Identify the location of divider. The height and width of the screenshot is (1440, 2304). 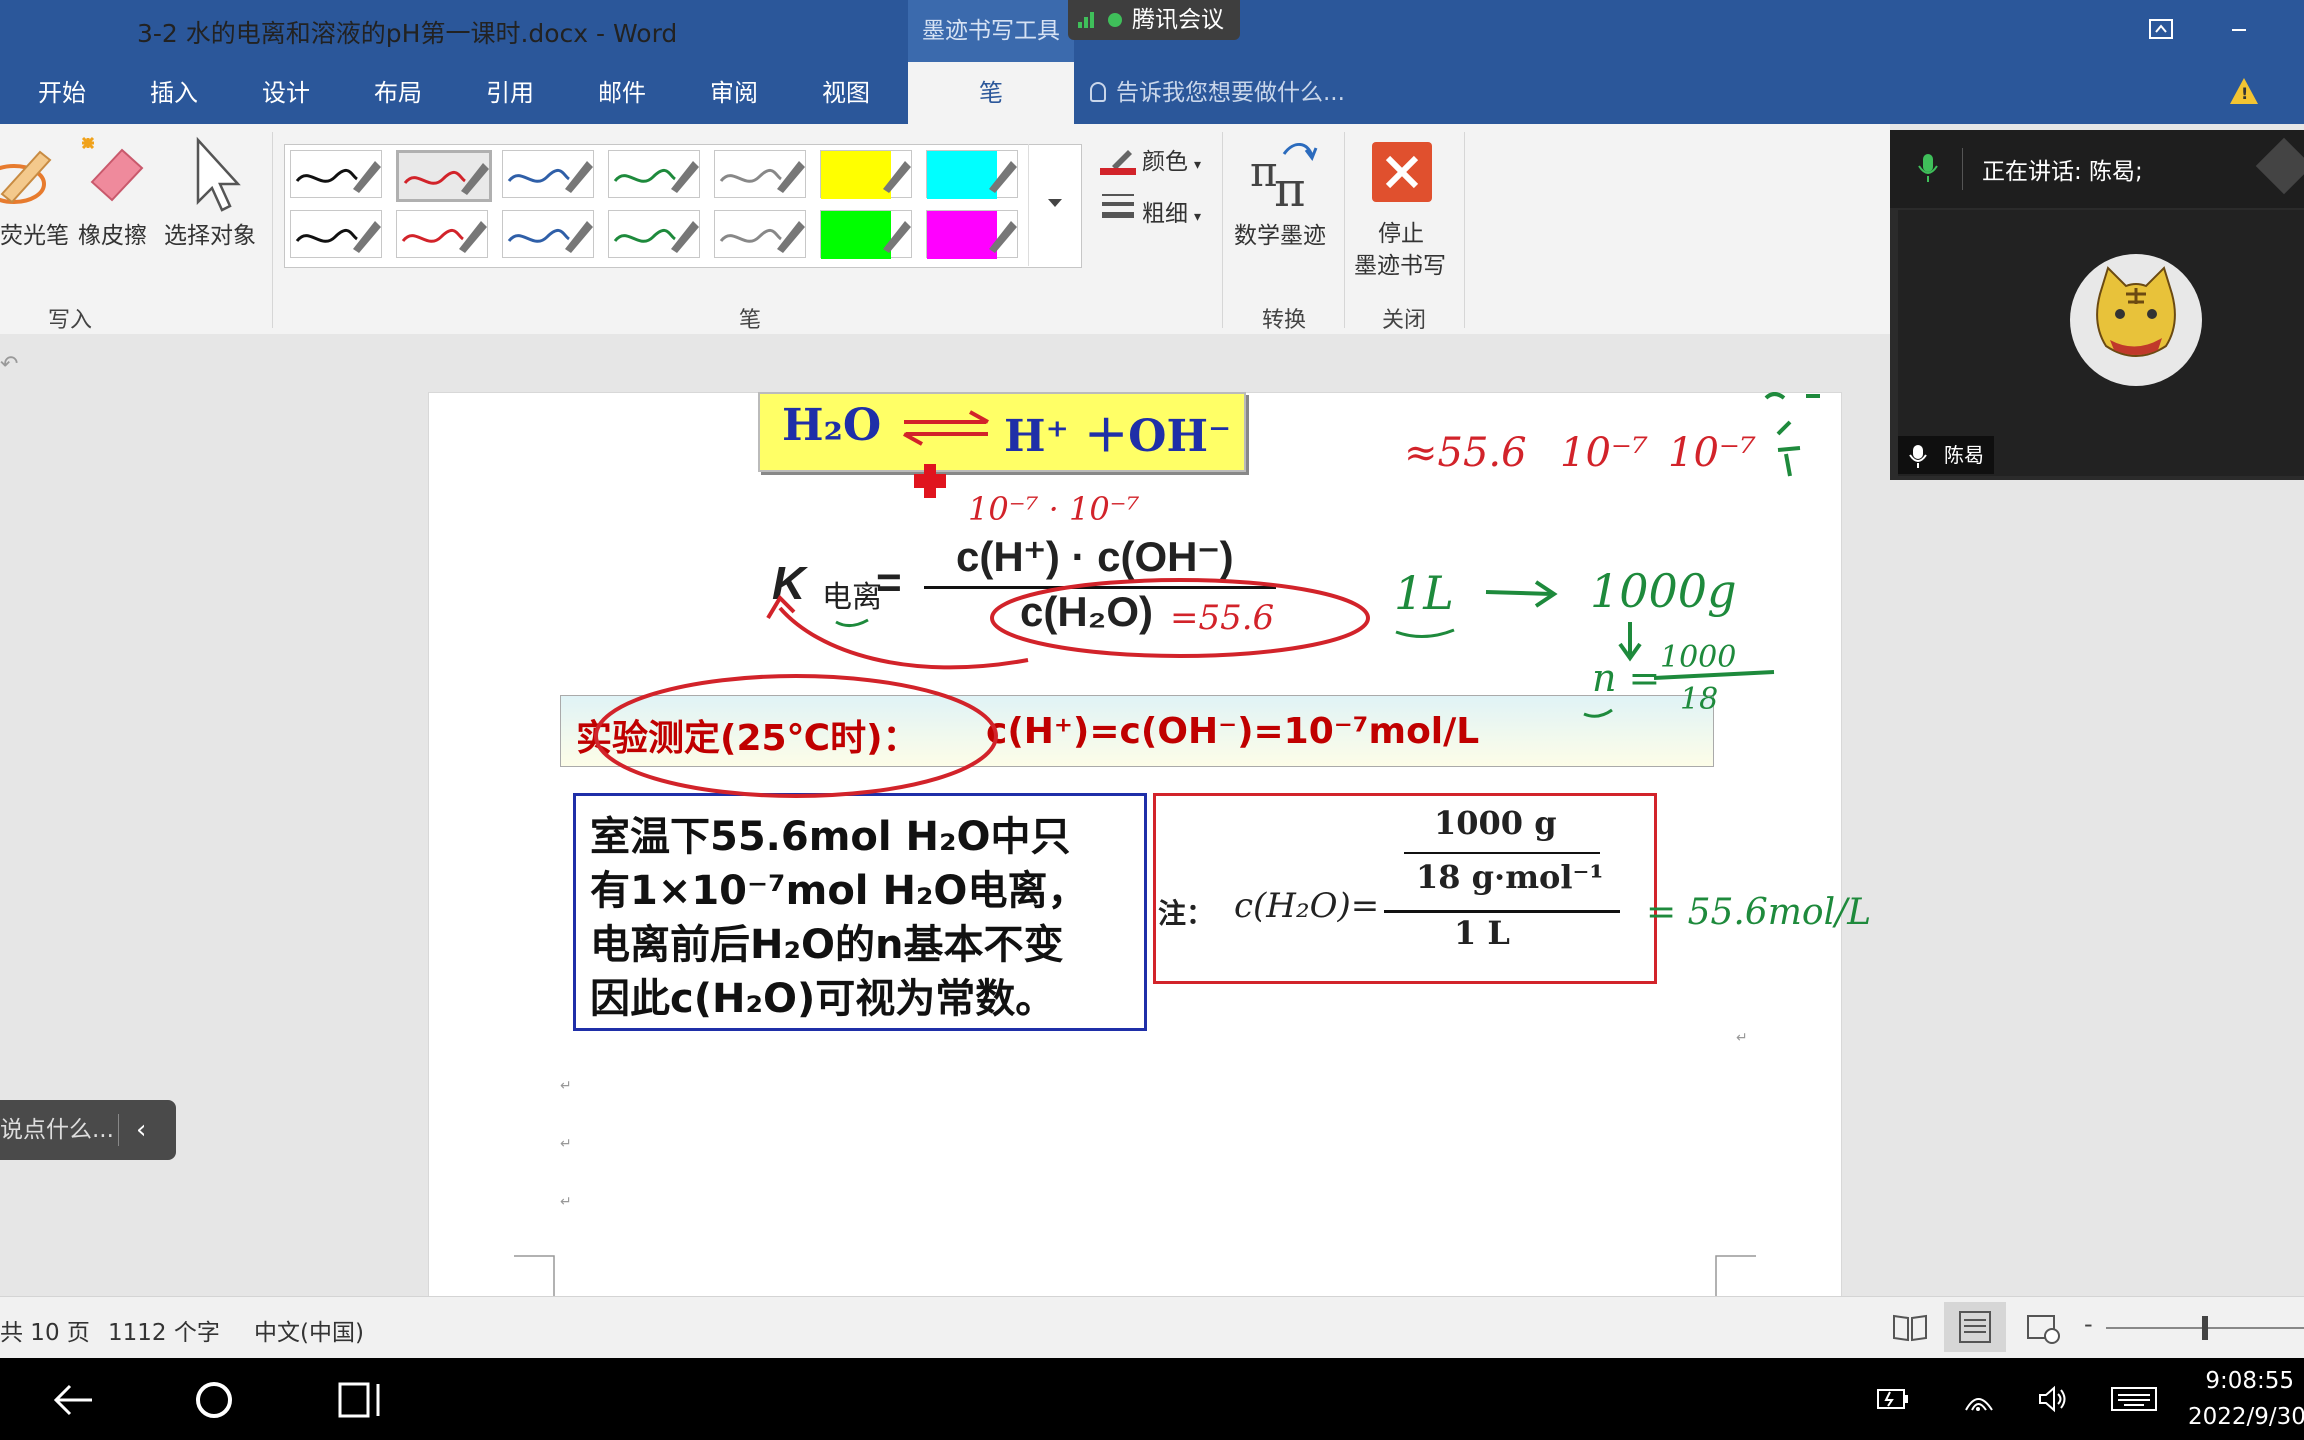
(118, 1130).